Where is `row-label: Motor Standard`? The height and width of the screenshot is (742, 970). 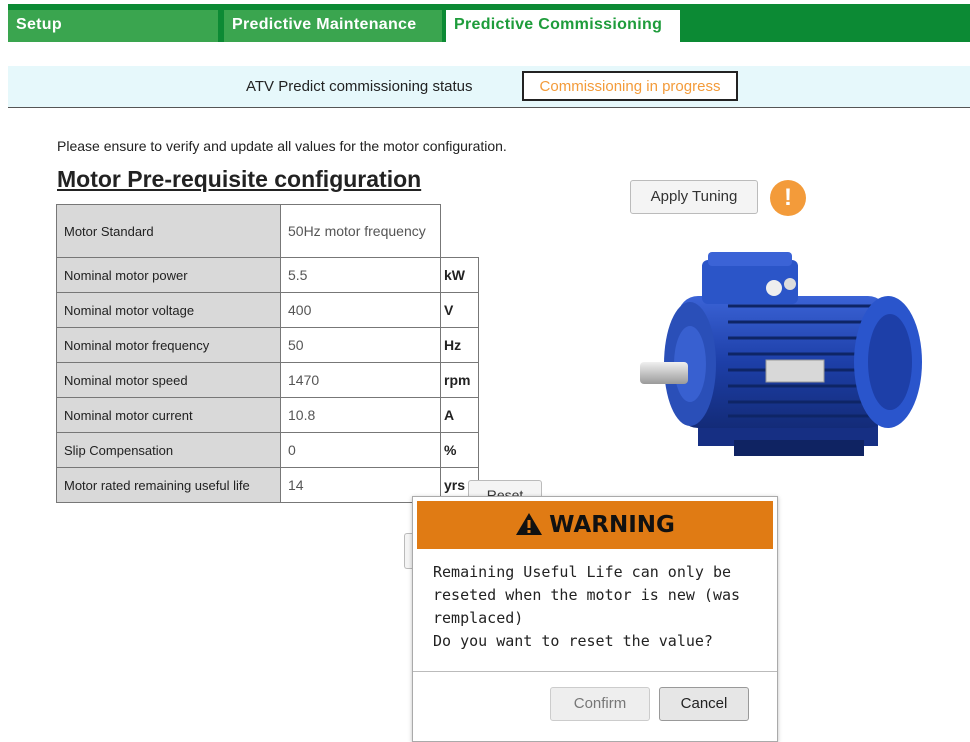 row-label: Motor Standard is located at coordinates (168, 231).